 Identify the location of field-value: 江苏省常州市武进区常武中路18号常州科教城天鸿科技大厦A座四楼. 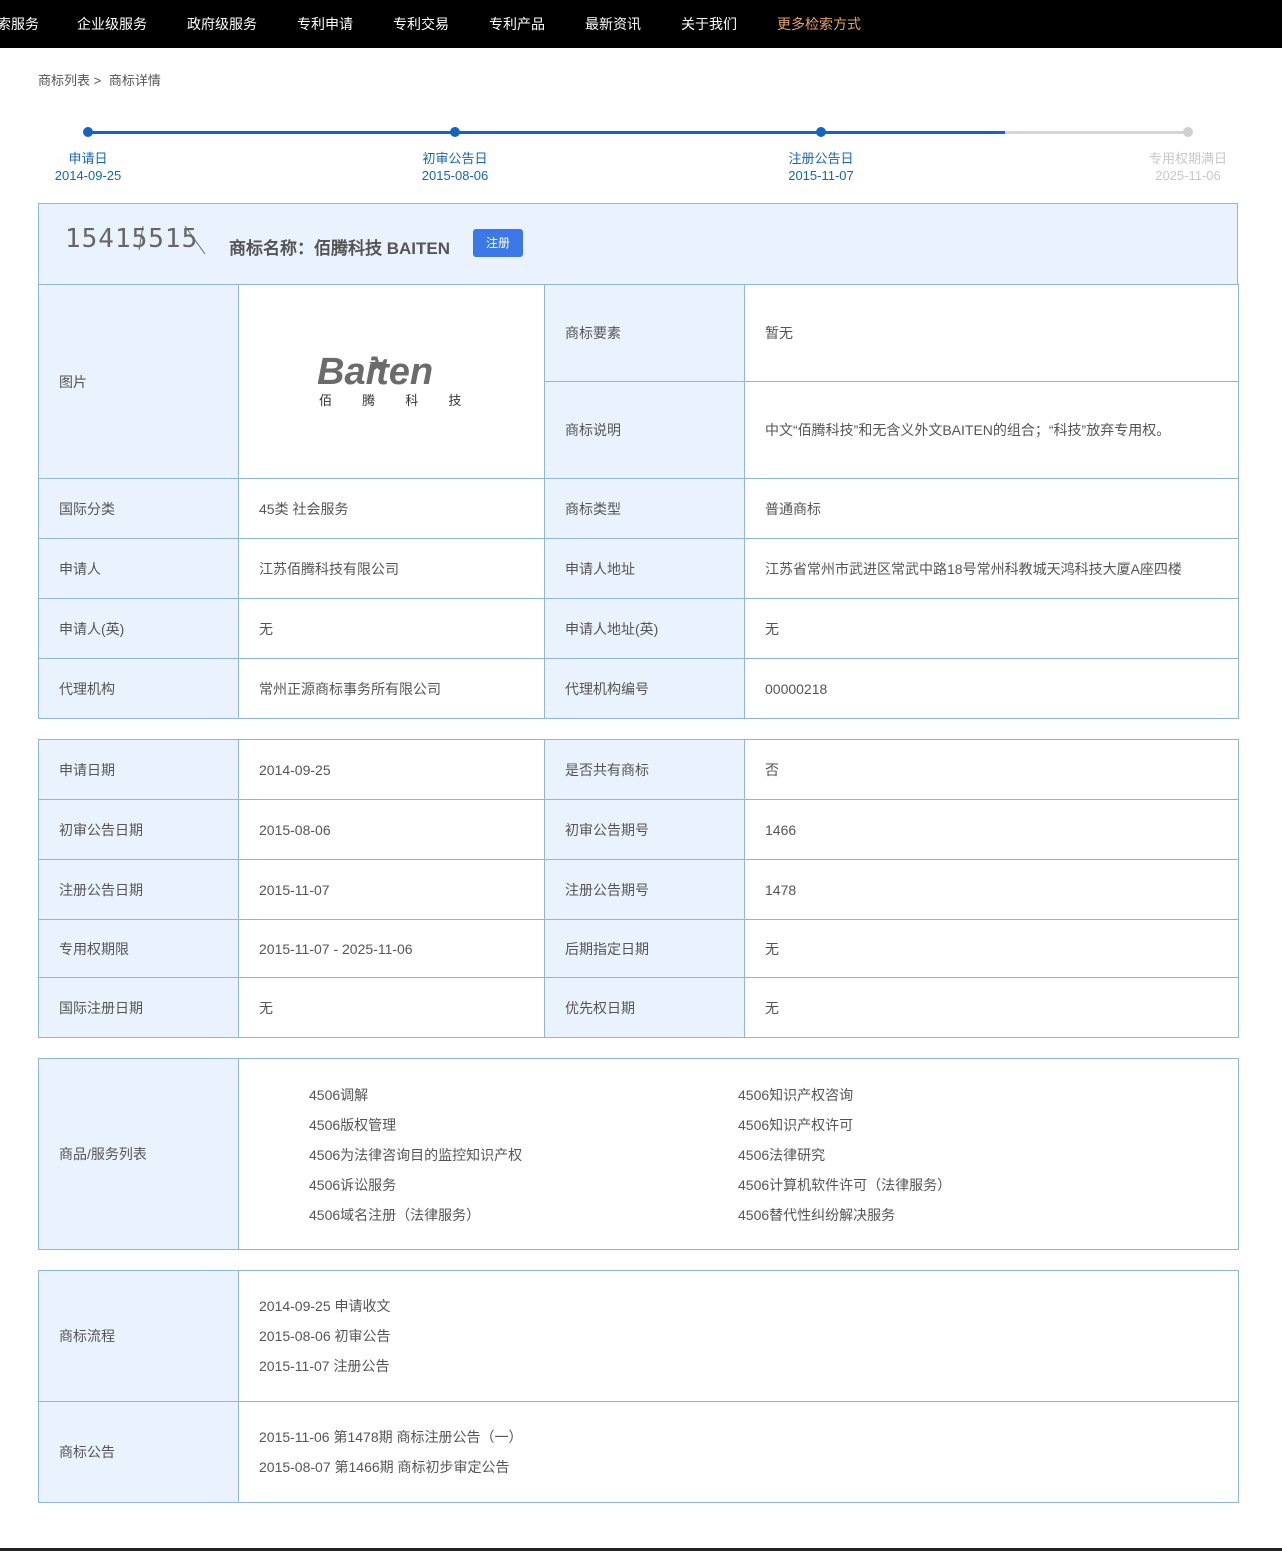
(991, 568).